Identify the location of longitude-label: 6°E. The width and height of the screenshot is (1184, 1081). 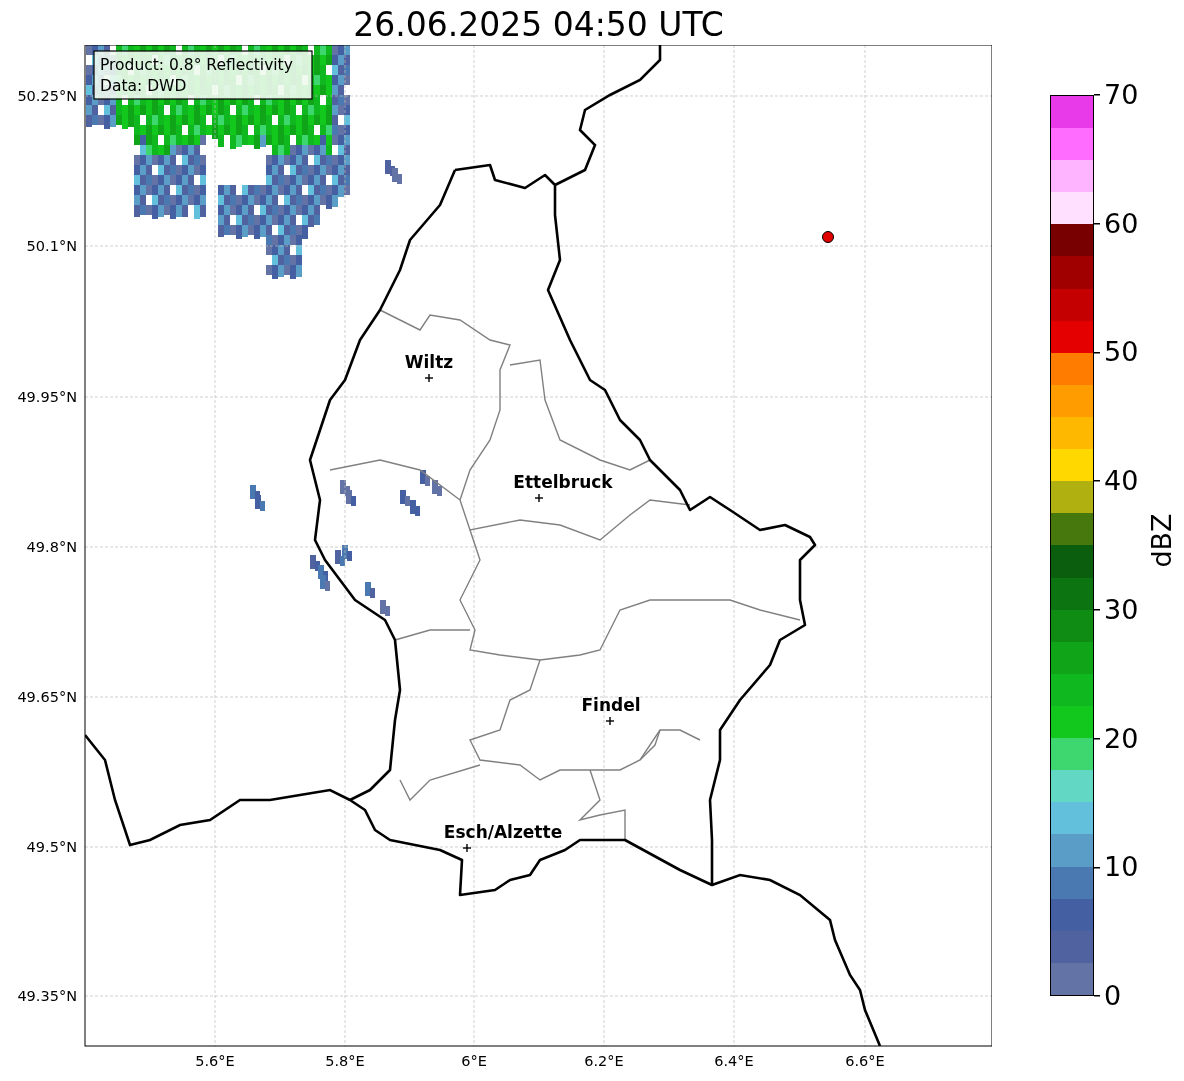
(474, 1061).